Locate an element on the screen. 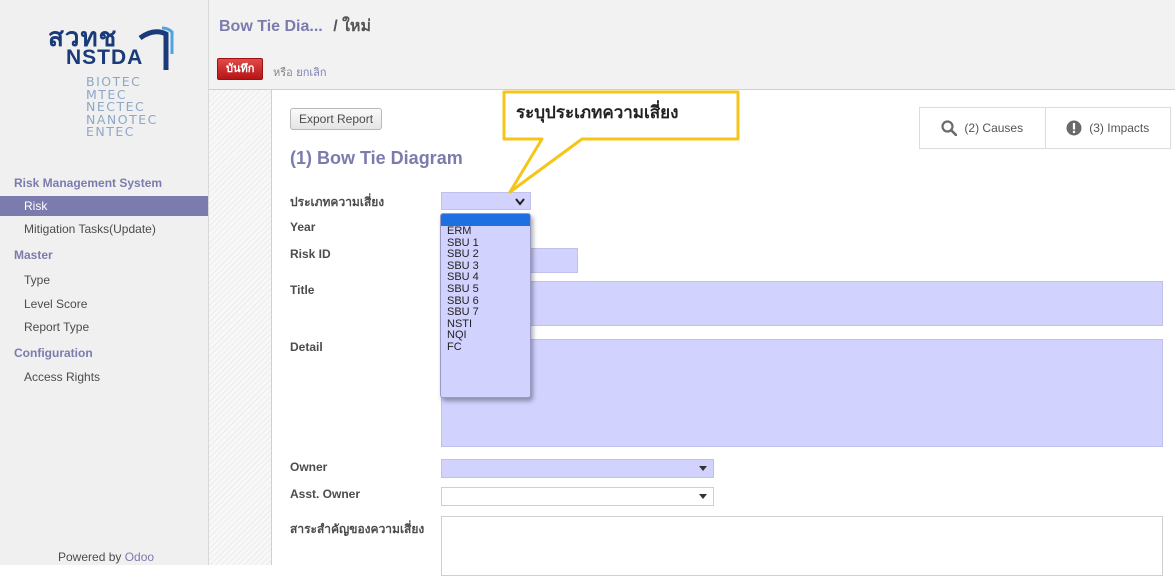  menu-section-master: Master is located at coordinates (33, 255).